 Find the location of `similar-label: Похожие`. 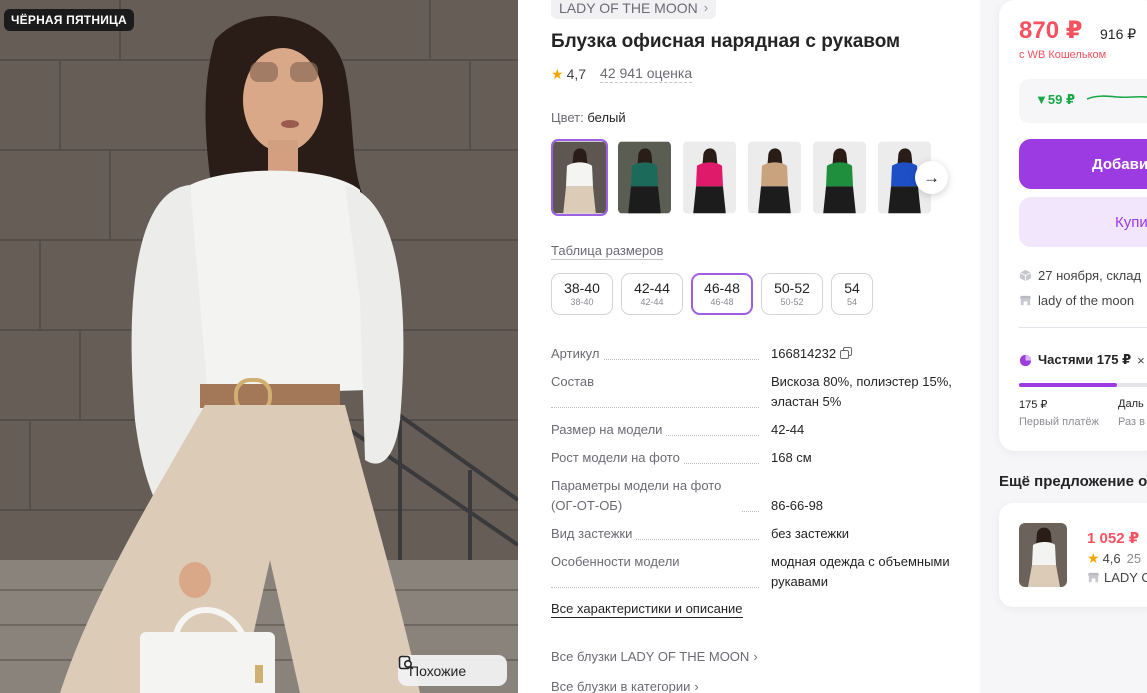

similar-label: Похожие is located at coordinates (438, 670).